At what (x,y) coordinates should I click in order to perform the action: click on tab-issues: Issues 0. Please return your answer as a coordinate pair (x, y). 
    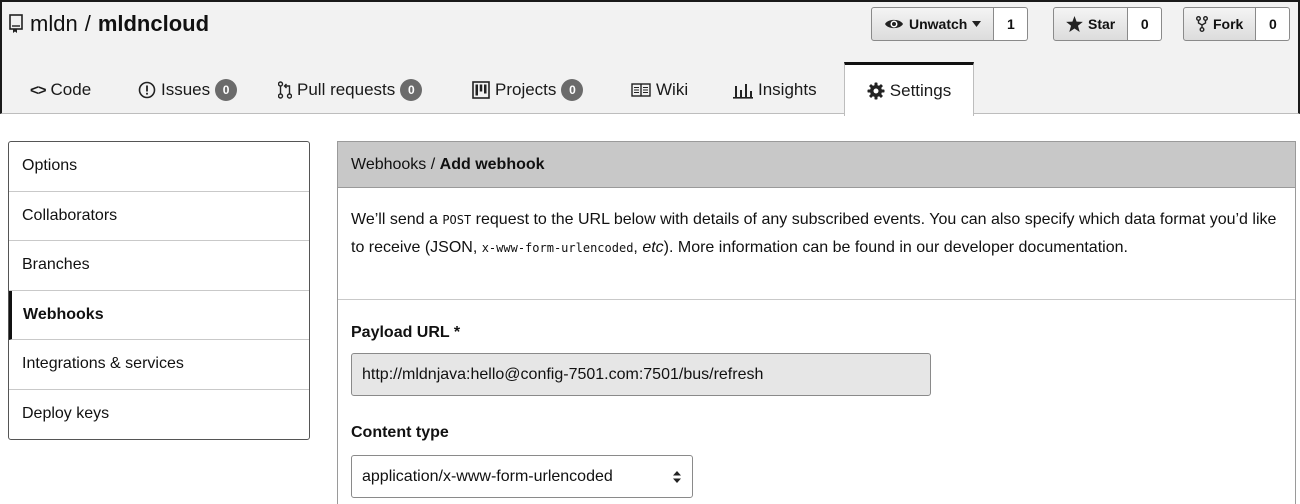
    Looking at the image, I should click on (188, 90).